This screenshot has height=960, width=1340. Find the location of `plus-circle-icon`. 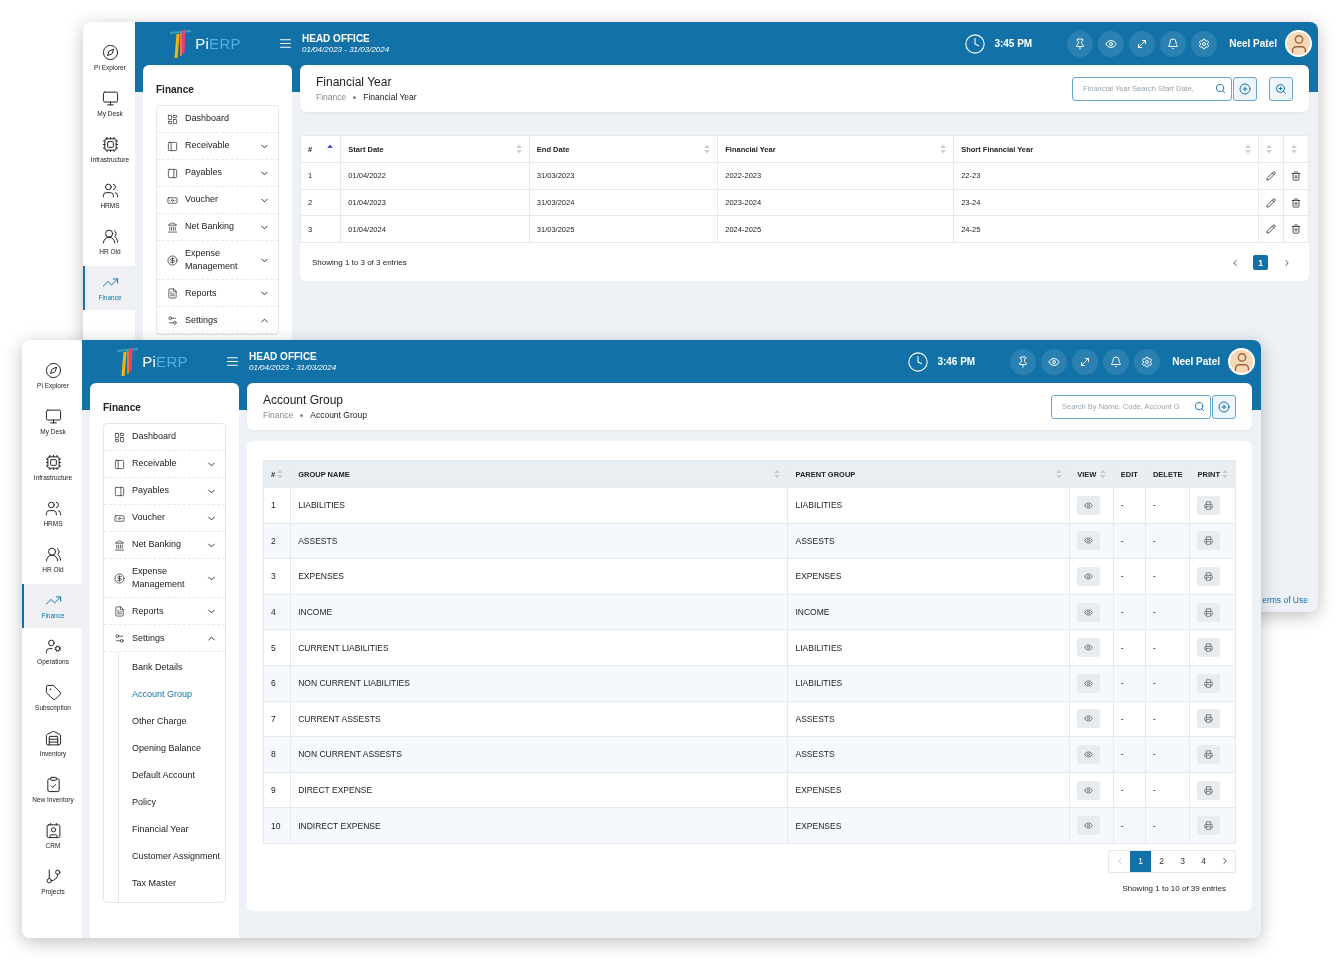

plus-circle-icon is located at coordinates (1245, 88).